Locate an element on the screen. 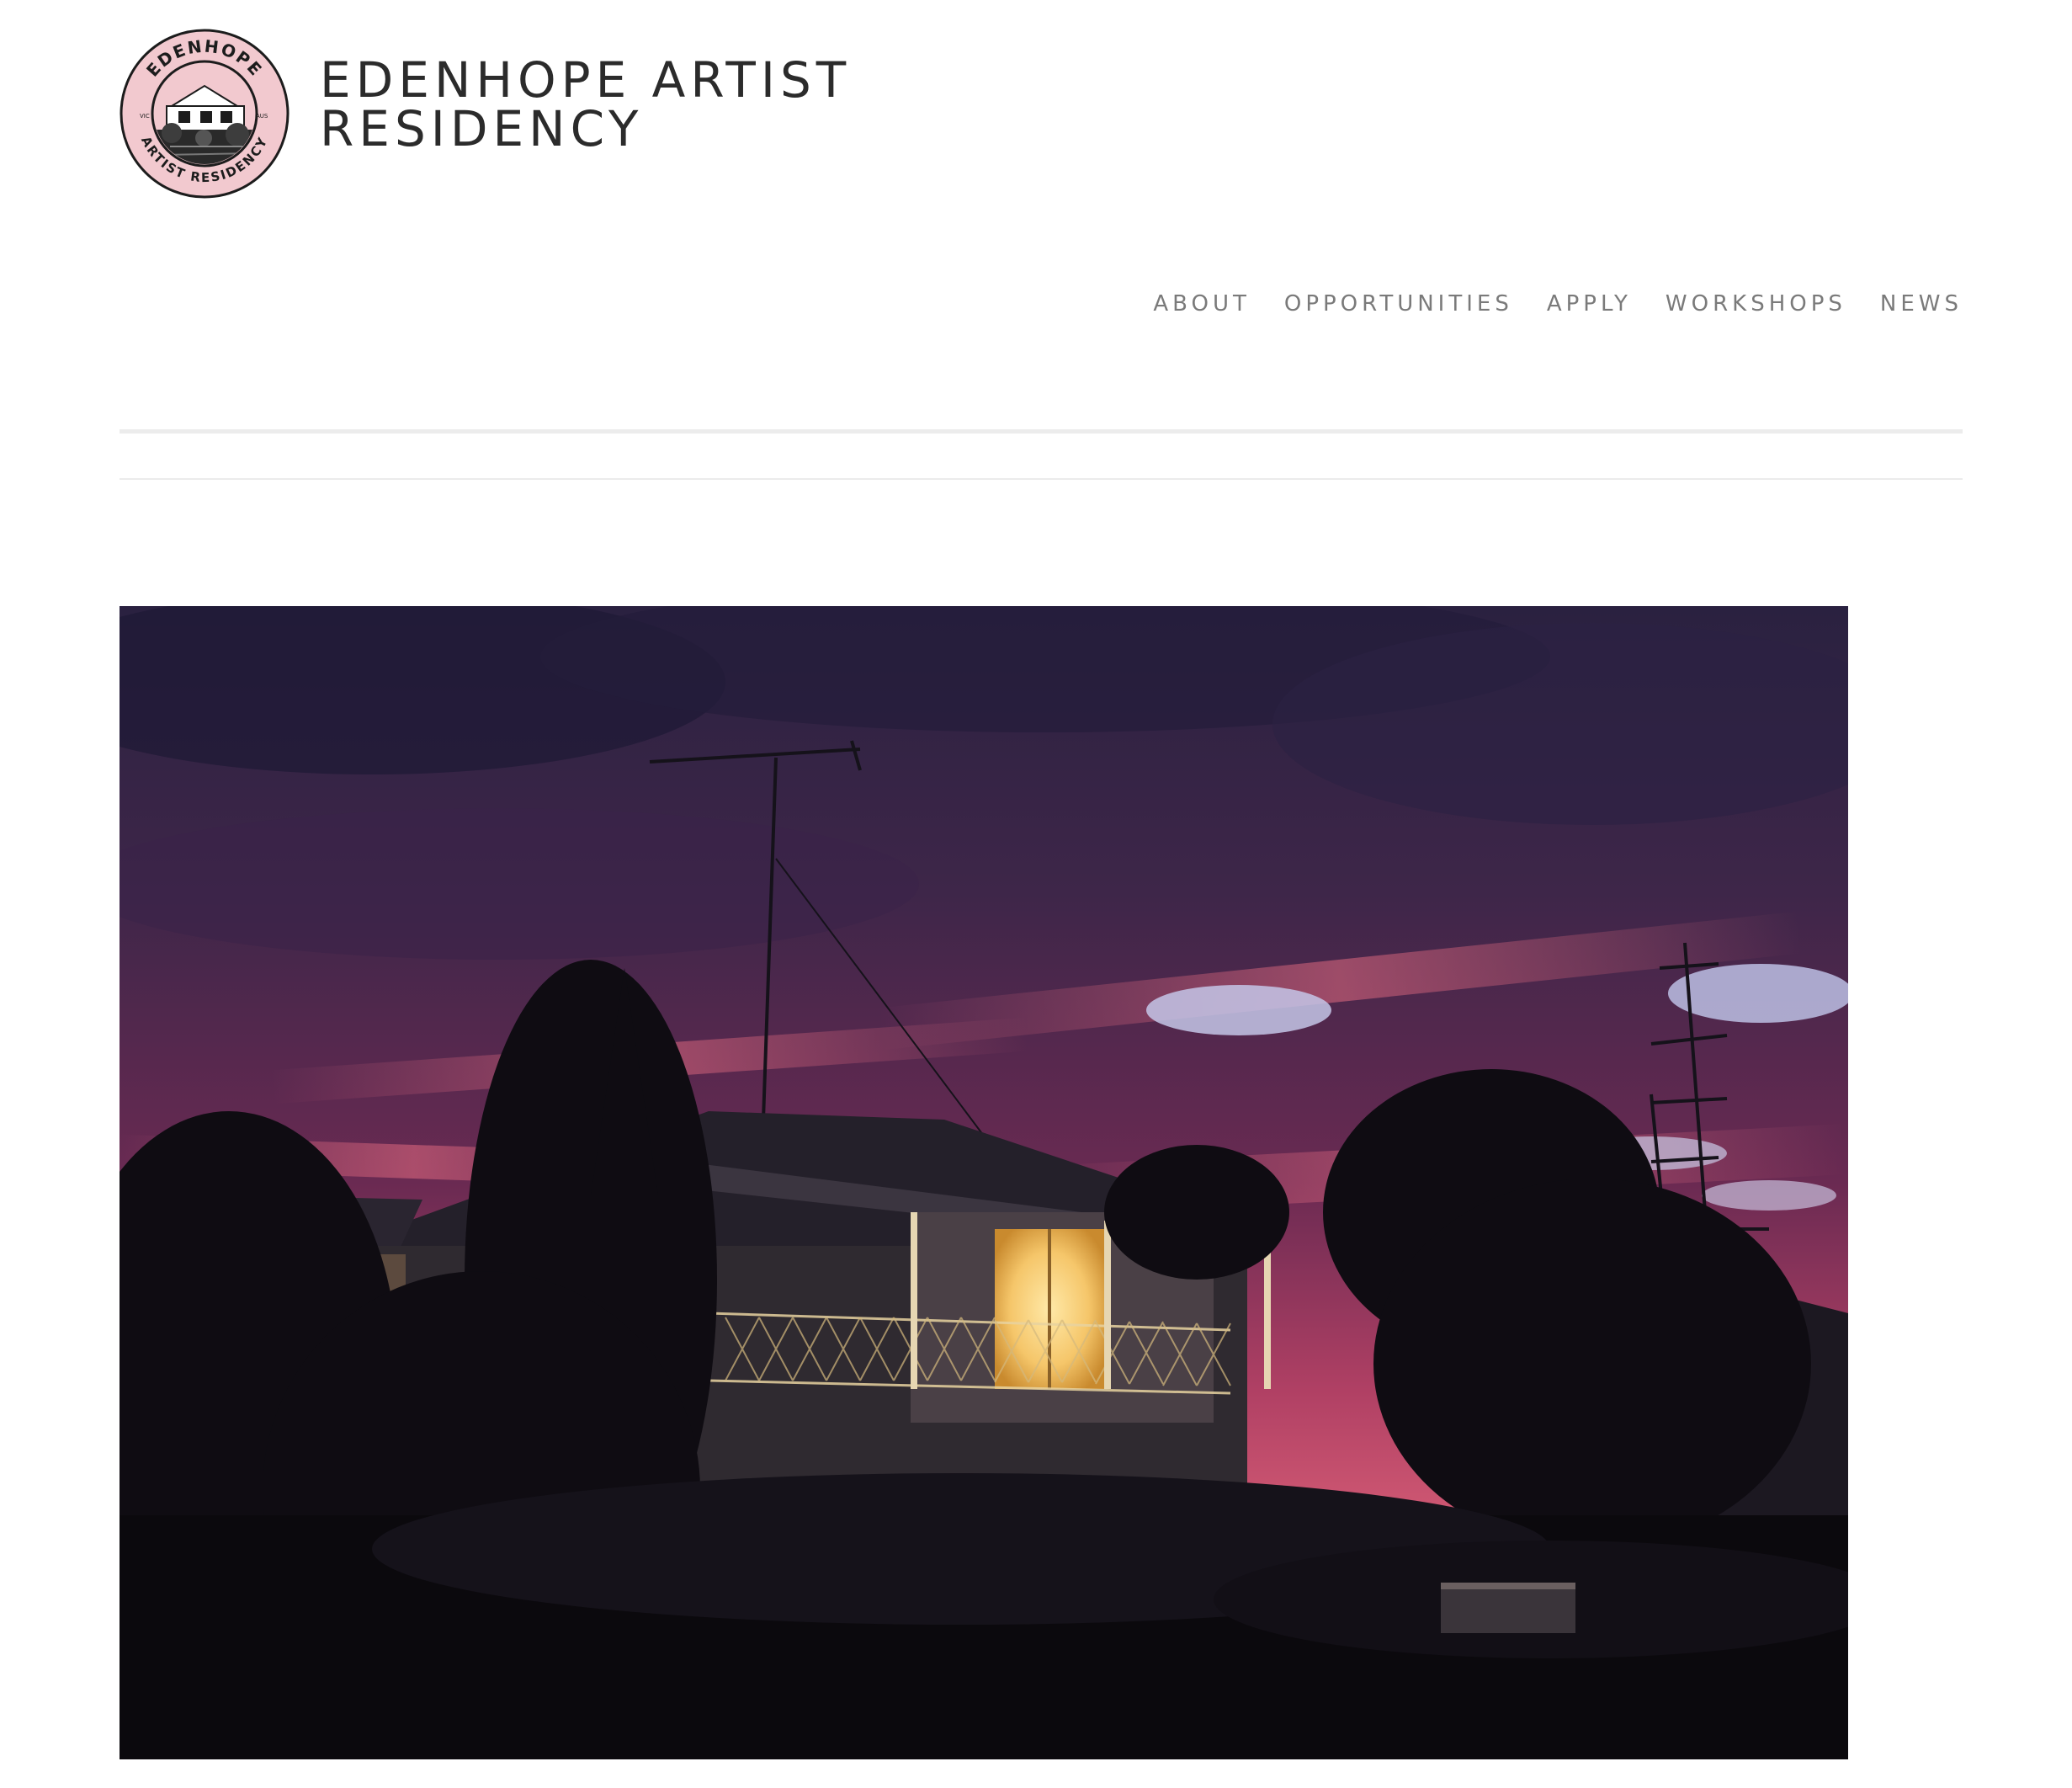 This screenshot has width=2072, height=1788. main-nav: ABOUT OPPORTUNITIES APPLY WORKSHOPS NEWS is located at coordinates (1558, 304).